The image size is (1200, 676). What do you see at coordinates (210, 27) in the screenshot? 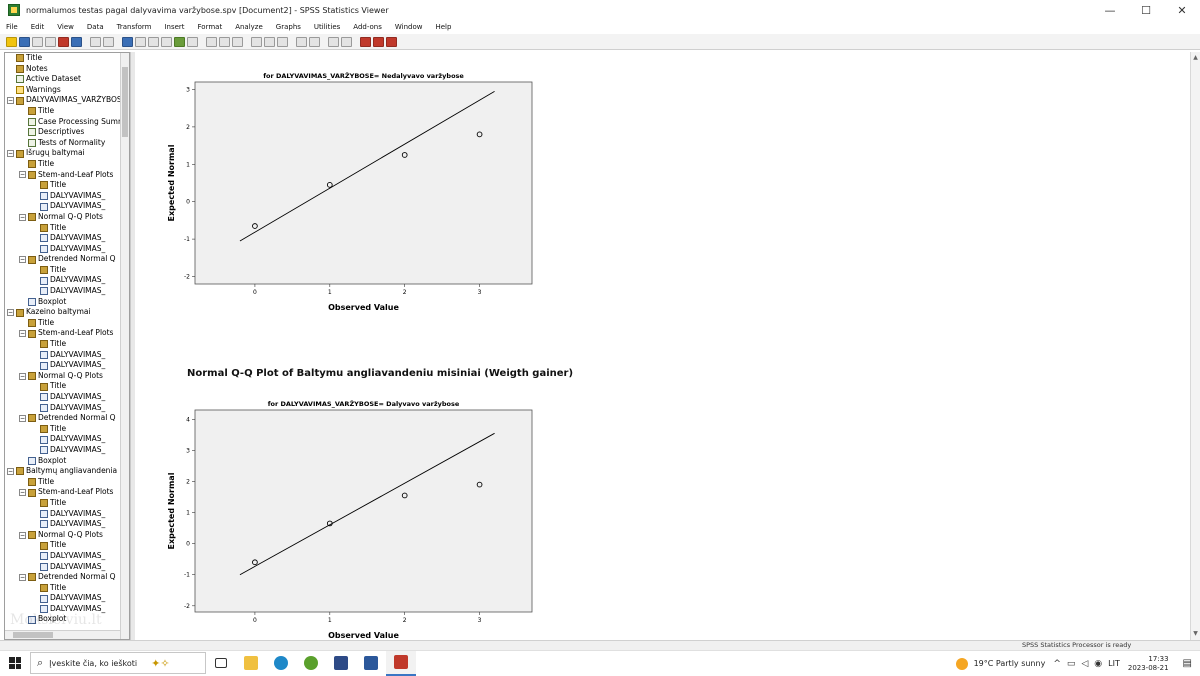
I see `menu-item-format: Format` at bounding box center [210, 27].